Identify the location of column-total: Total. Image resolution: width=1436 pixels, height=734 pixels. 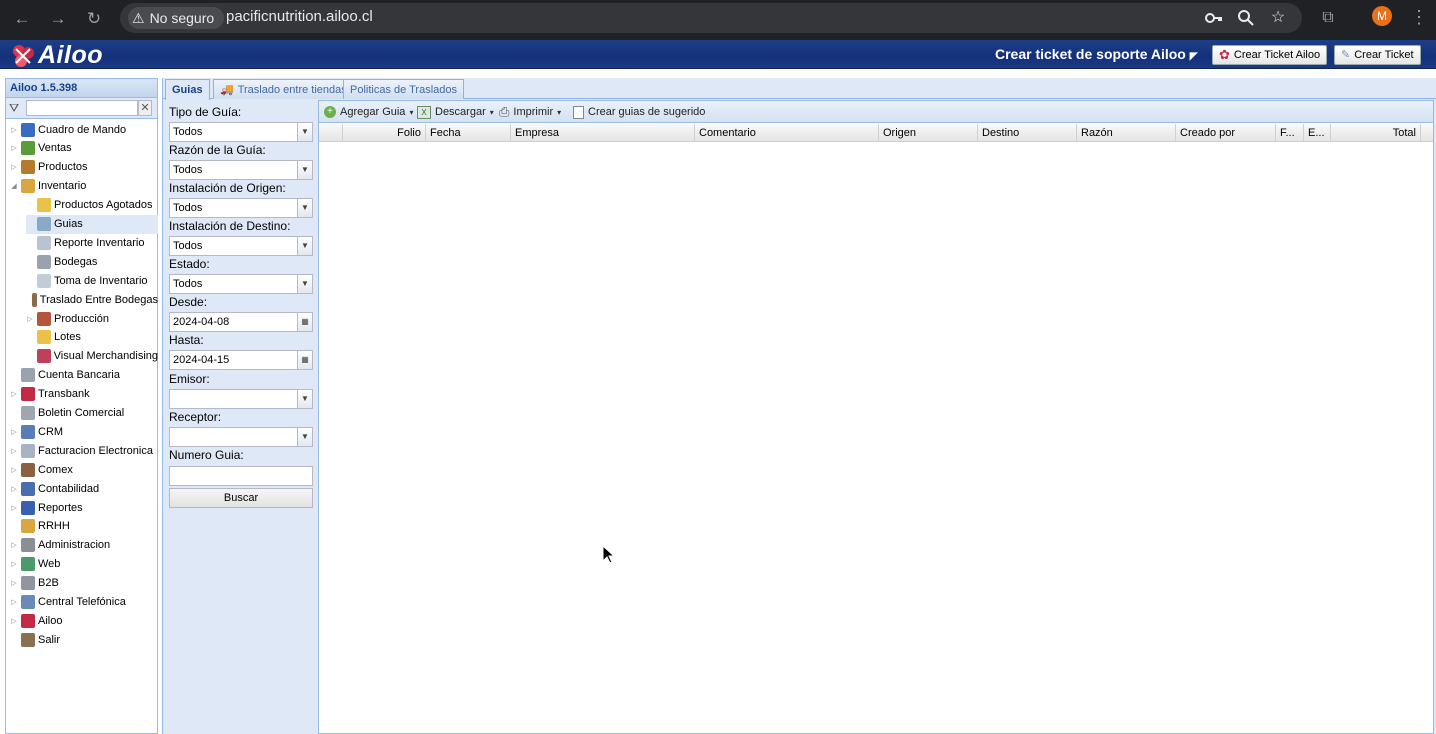
(1376, 133).